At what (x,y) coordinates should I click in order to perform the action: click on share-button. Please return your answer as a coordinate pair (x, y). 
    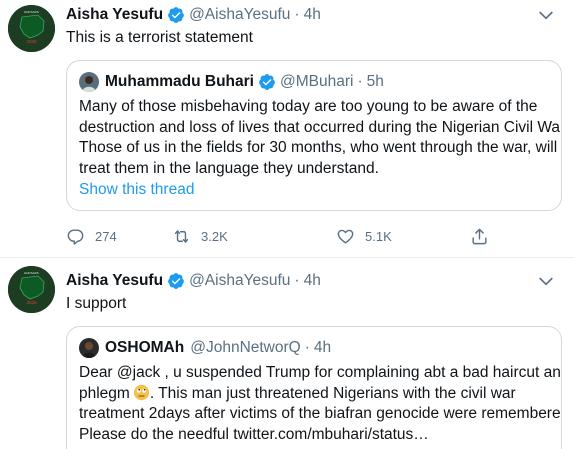
    Looking at the image, I should click on (484, 236).